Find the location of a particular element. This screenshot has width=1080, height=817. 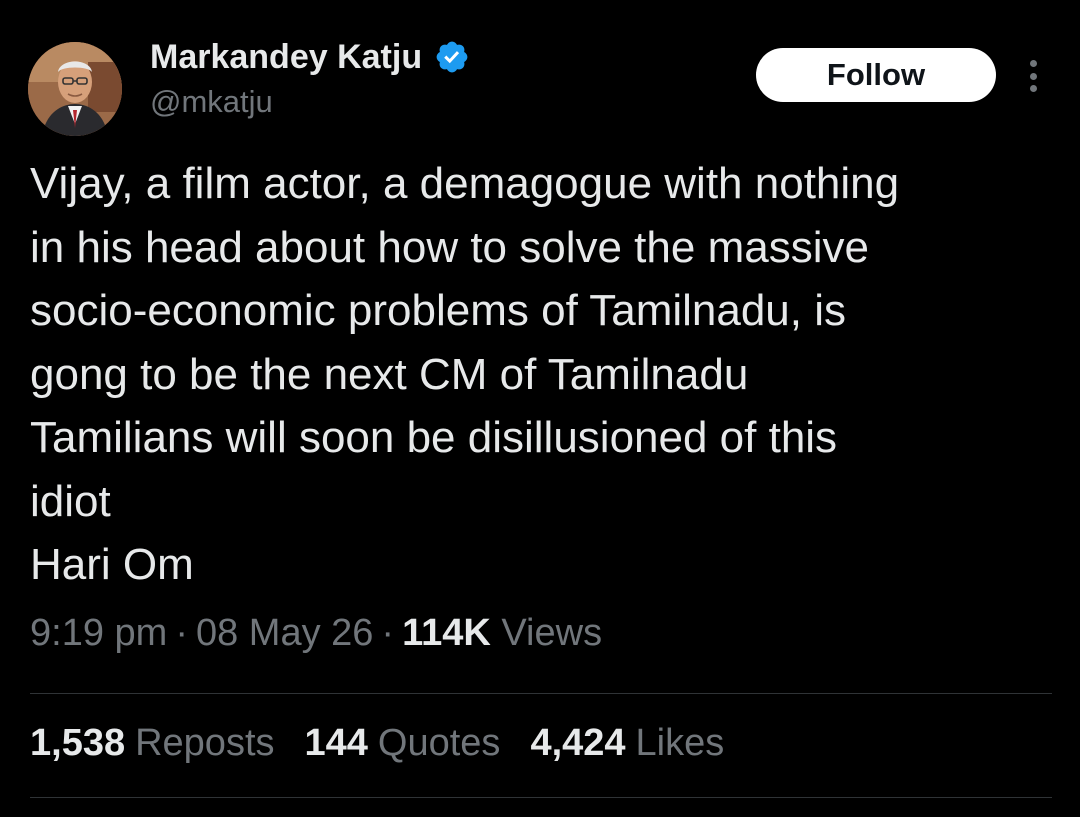

tweet-text-line: socio-economic problems of Tamilnadu, is is located at coordinates (438, 310).